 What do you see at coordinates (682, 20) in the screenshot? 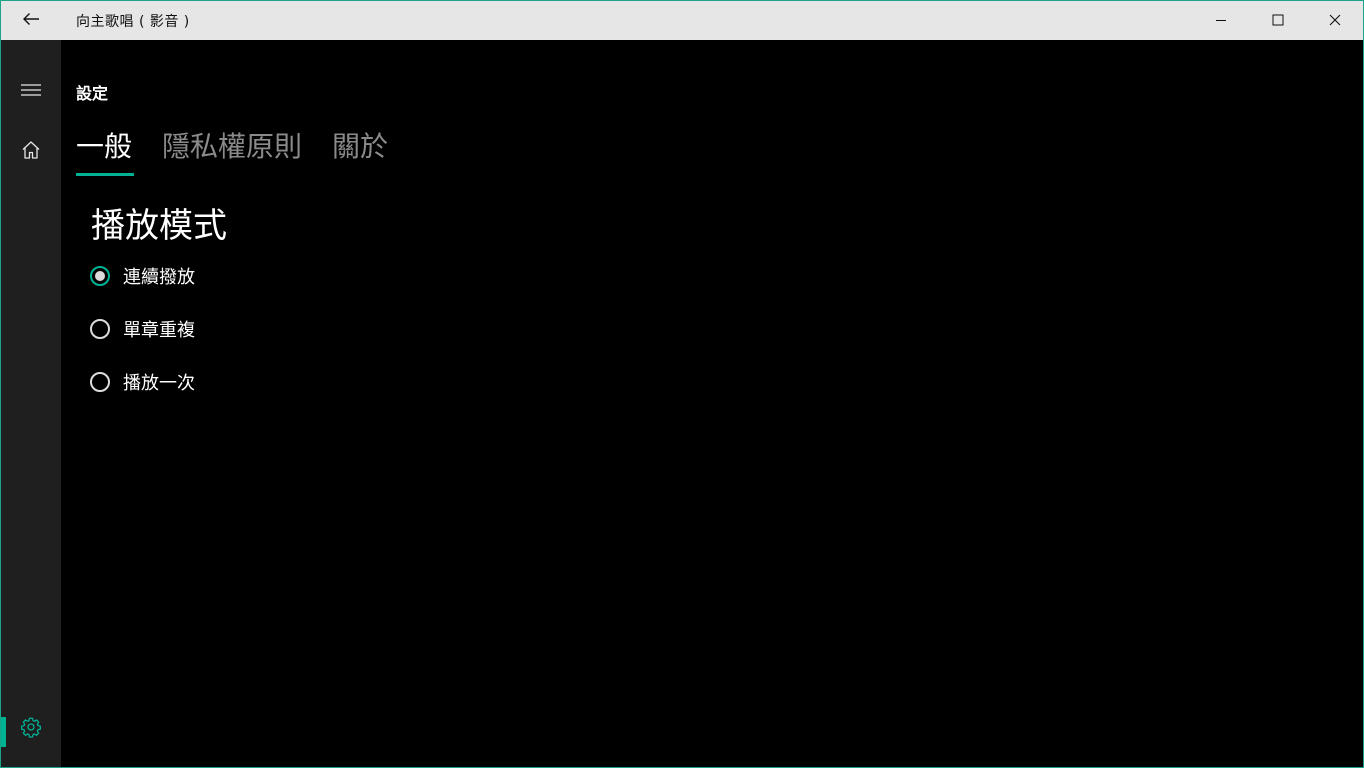
I see `title-bar: 向主歌唱 ( 影音 )` at bounding box center [682, 20].